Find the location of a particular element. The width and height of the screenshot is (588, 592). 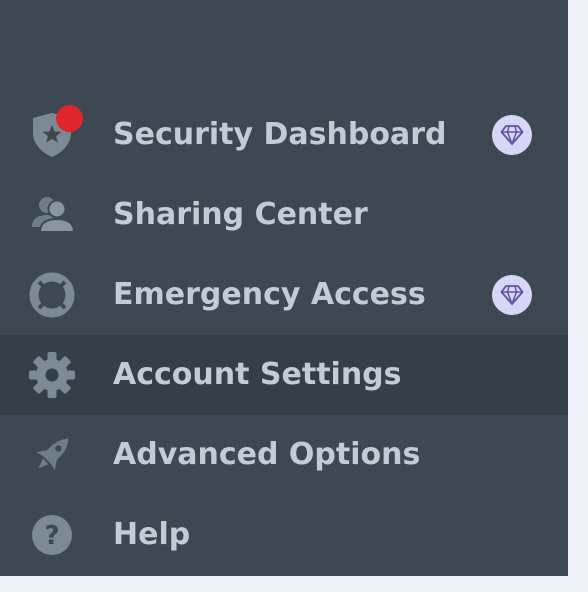

menu-item-security-dashboard: Security Dashboard is located at coordinates (284, 135).